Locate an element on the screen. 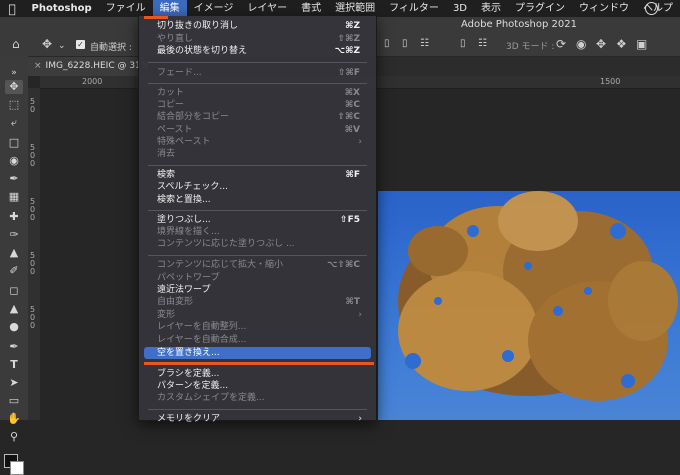 Image resolution: width=680 pixels, height=475 pixels. menu-item-free-transform: 自由変形 ⌘T is located at coordinates (257, 302).